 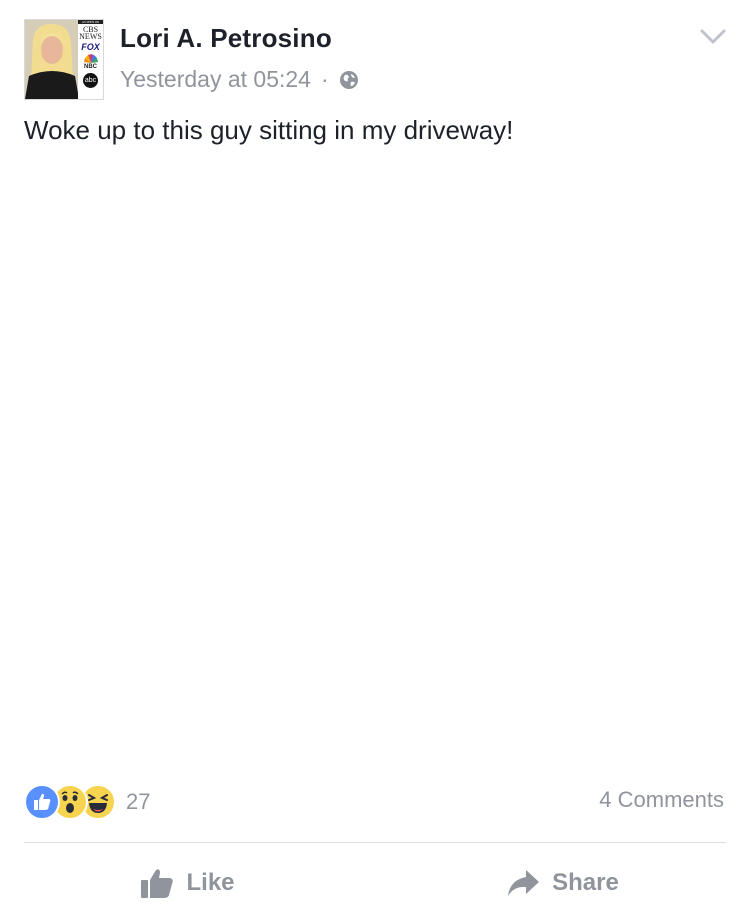 What do you see at coordinates (157, 883) in the screenshot?
I see `thumbs-up-icon` at bounding box center [157, 883].